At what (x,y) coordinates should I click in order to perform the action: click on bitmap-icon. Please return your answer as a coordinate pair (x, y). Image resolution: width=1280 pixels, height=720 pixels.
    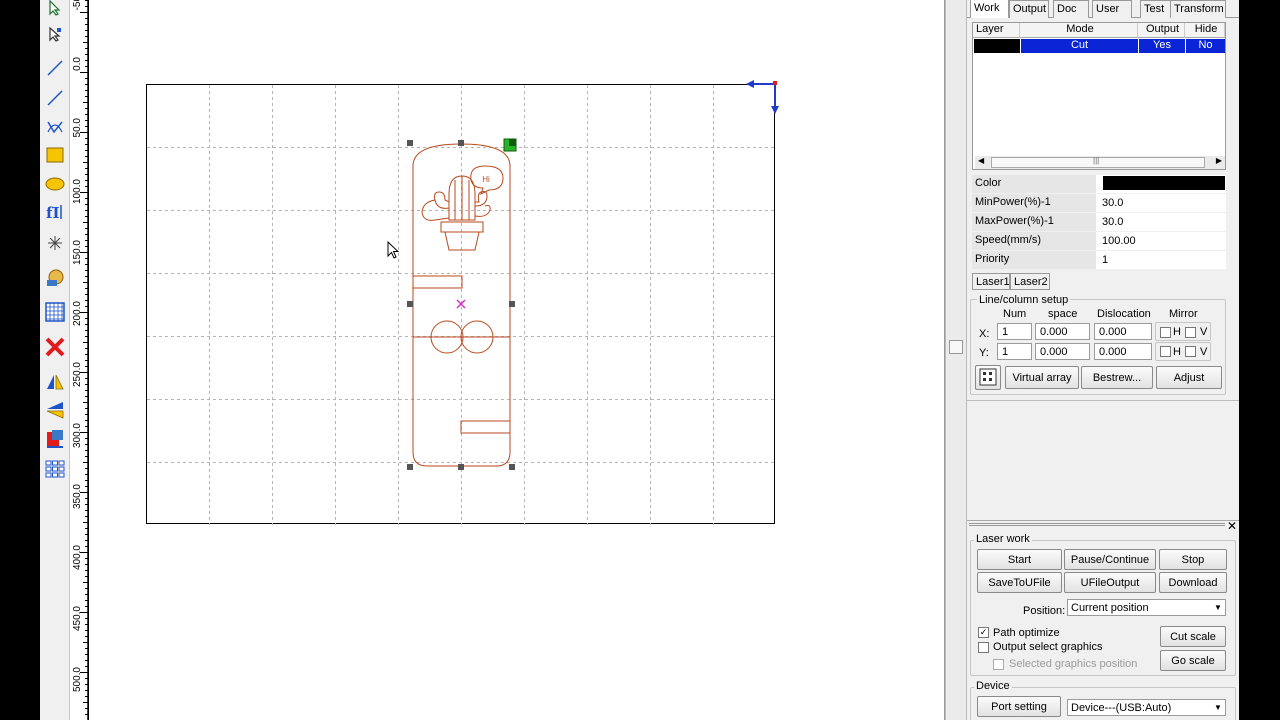
    Looking at the image, I should click on (55, 278).